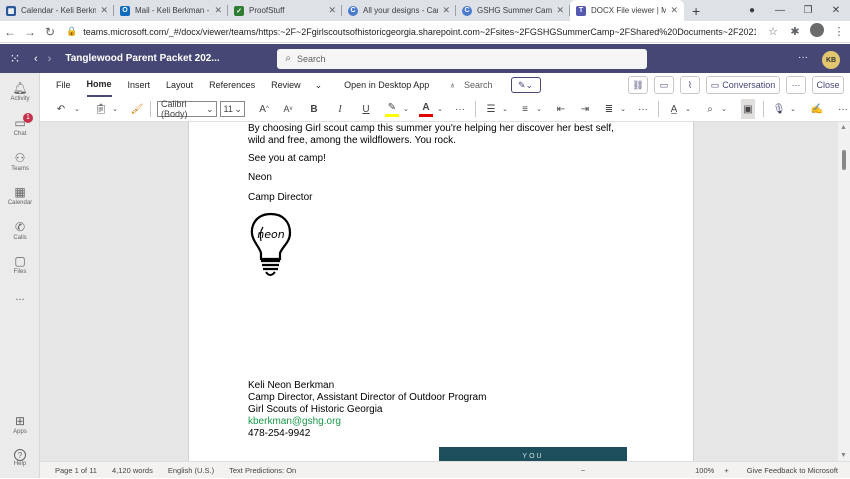 This screenshot has width=850, height=479. What do you see at coordinates (779, 109) in the screenshot?
I see `dictate-icon: 🎙︎` at bounding box center [779, 109].